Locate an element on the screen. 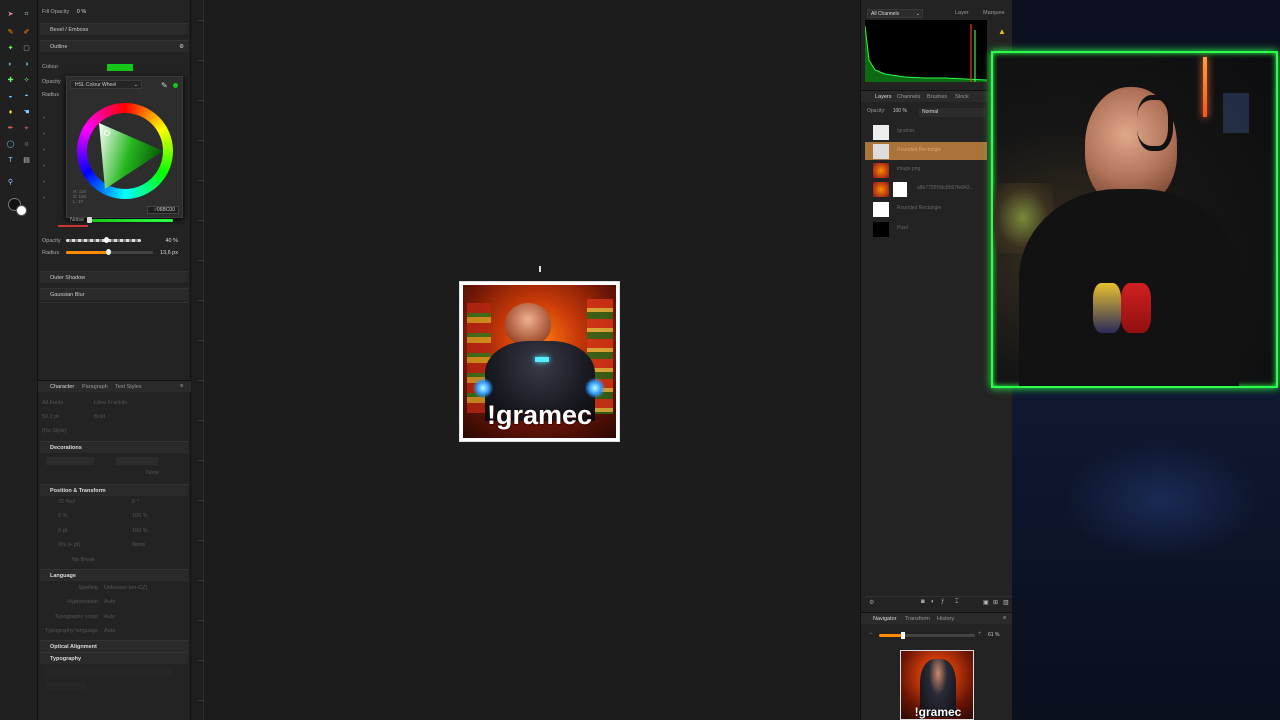 This screenshot has width=1280, height=720. blur-tool-icon: ♦ is located at coordinates (10, 112).